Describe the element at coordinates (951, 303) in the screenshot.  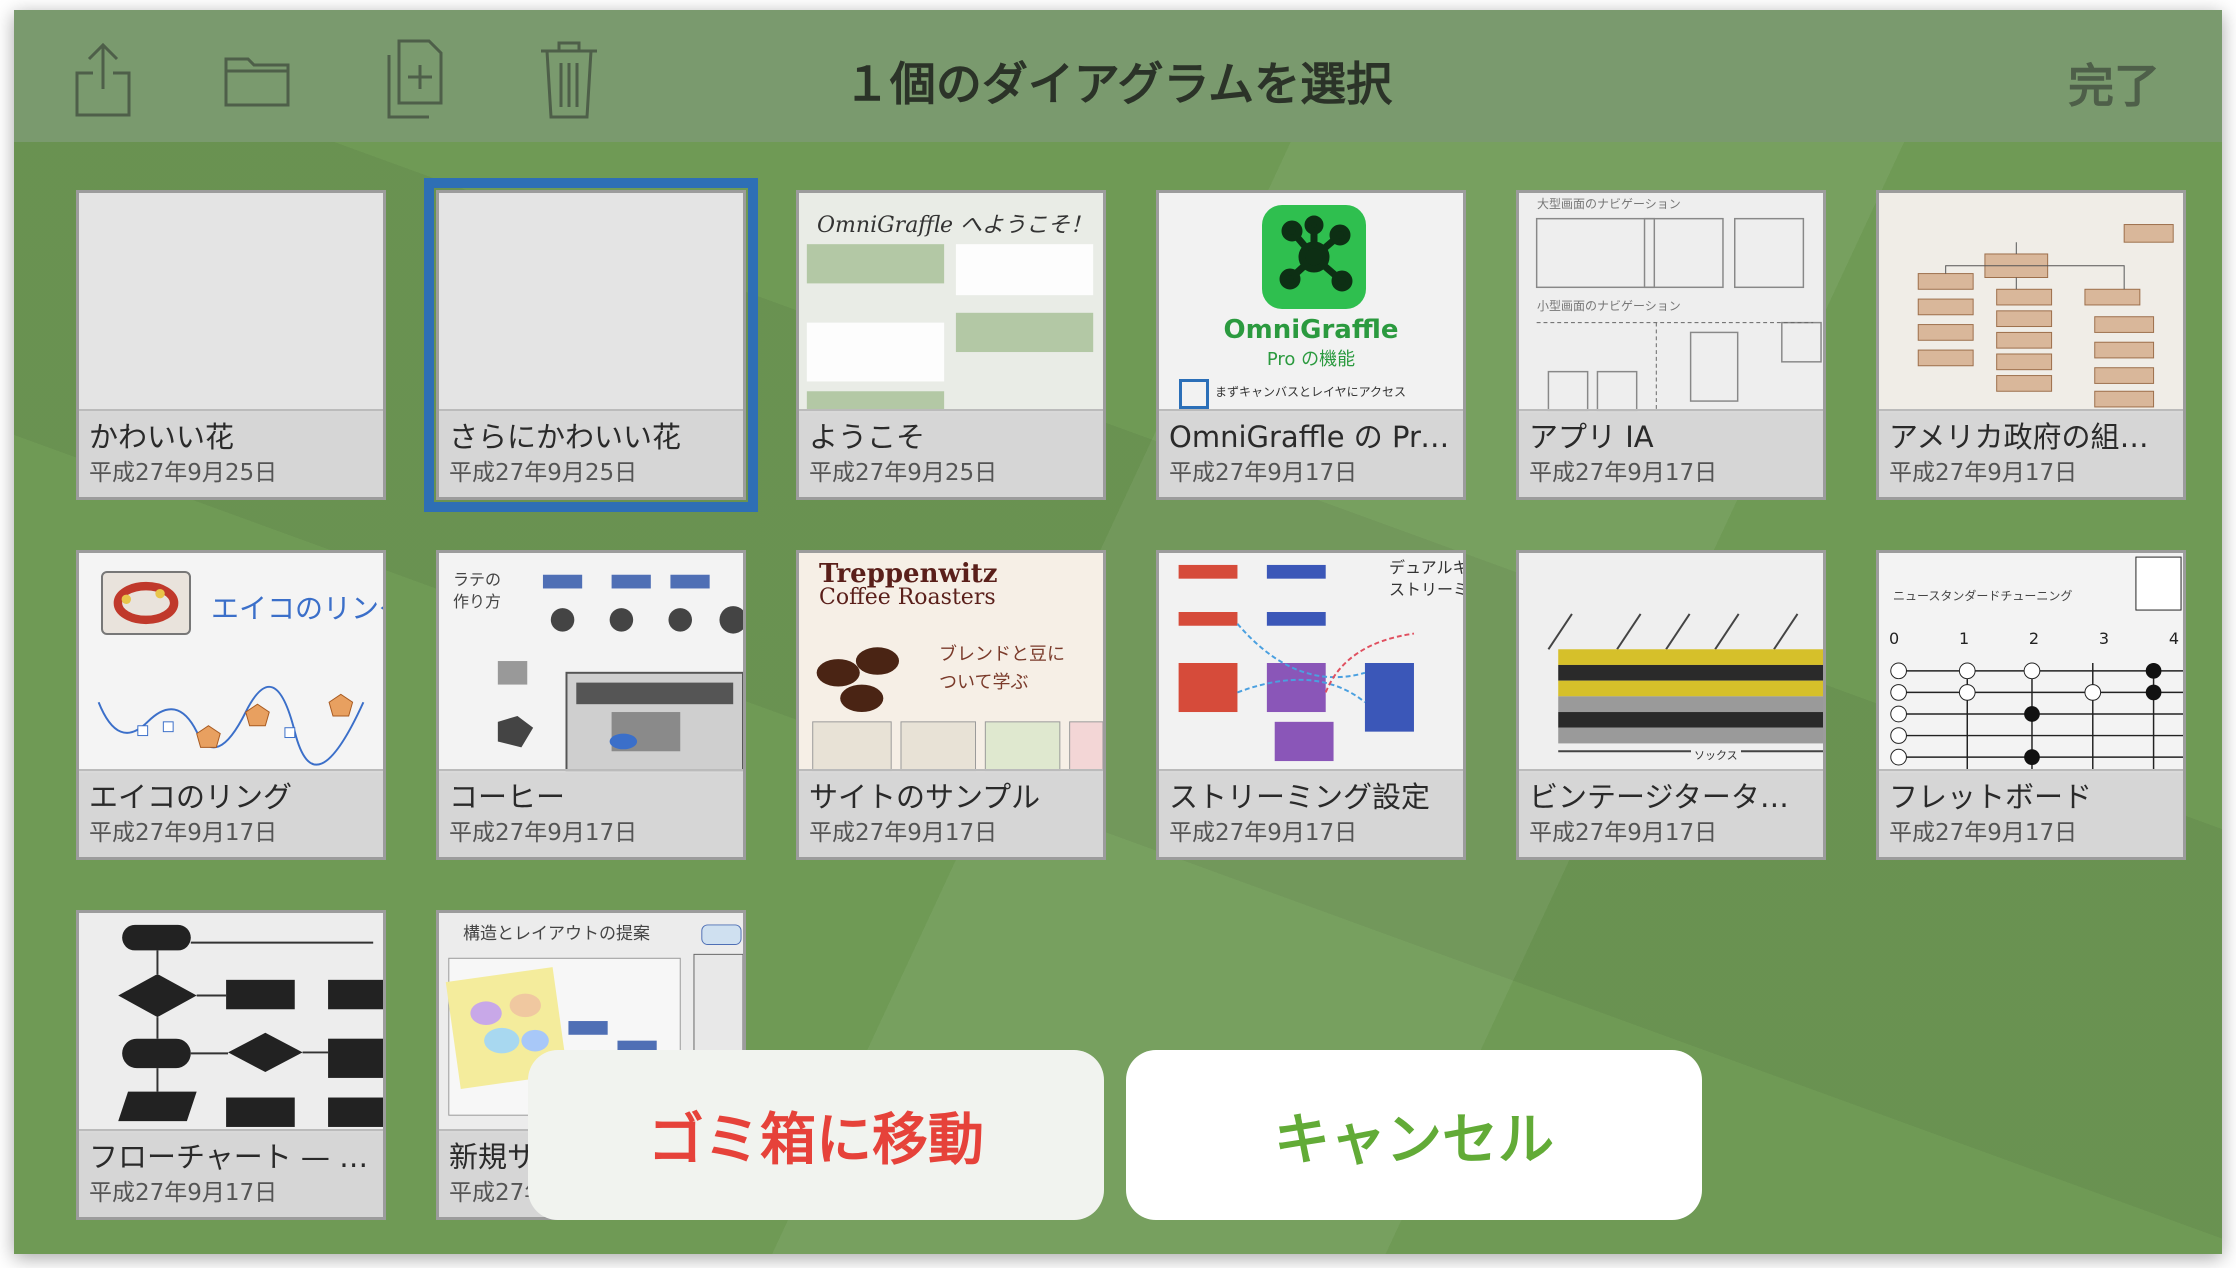
I see `document-thumbnail: OmniGraffle へようこそ！` at that location.